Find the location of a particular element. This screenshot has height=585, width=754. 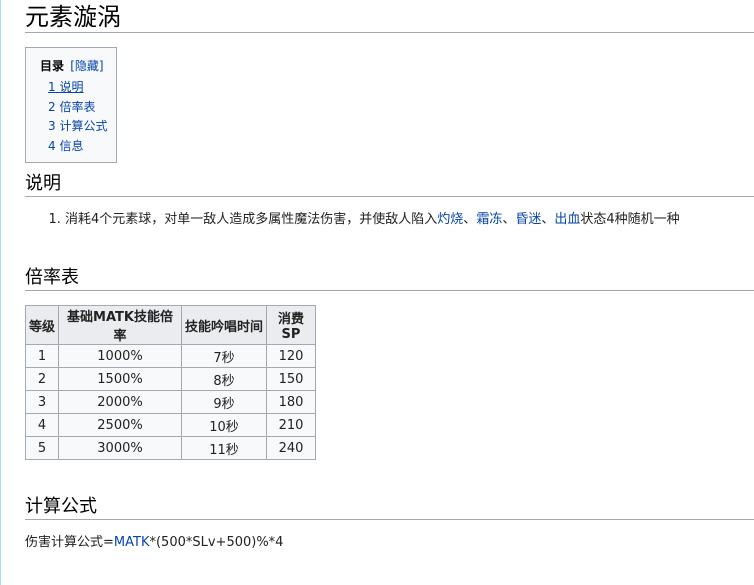

cell-sp-cost: 210 is located at coordinates (291, 425).